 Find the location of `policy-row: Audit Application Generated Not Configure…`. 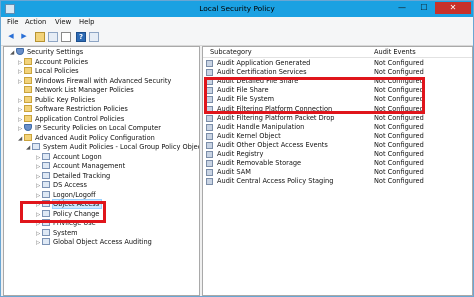

policy-row: Audit Application Generated Not Configure… is located at coordinates (337, 63).